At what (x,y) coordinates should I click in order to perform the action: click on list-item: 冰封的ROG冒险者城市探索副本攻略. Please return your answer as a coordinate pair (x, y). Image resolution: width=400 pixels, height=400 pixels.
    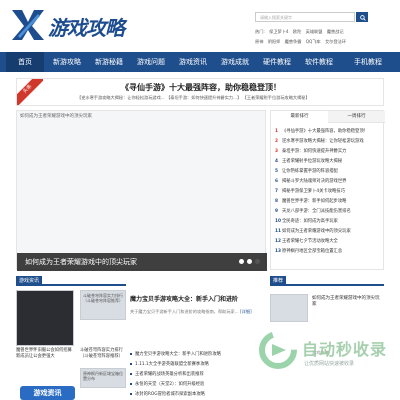
    Looking at the image, I should click on (197, 394).